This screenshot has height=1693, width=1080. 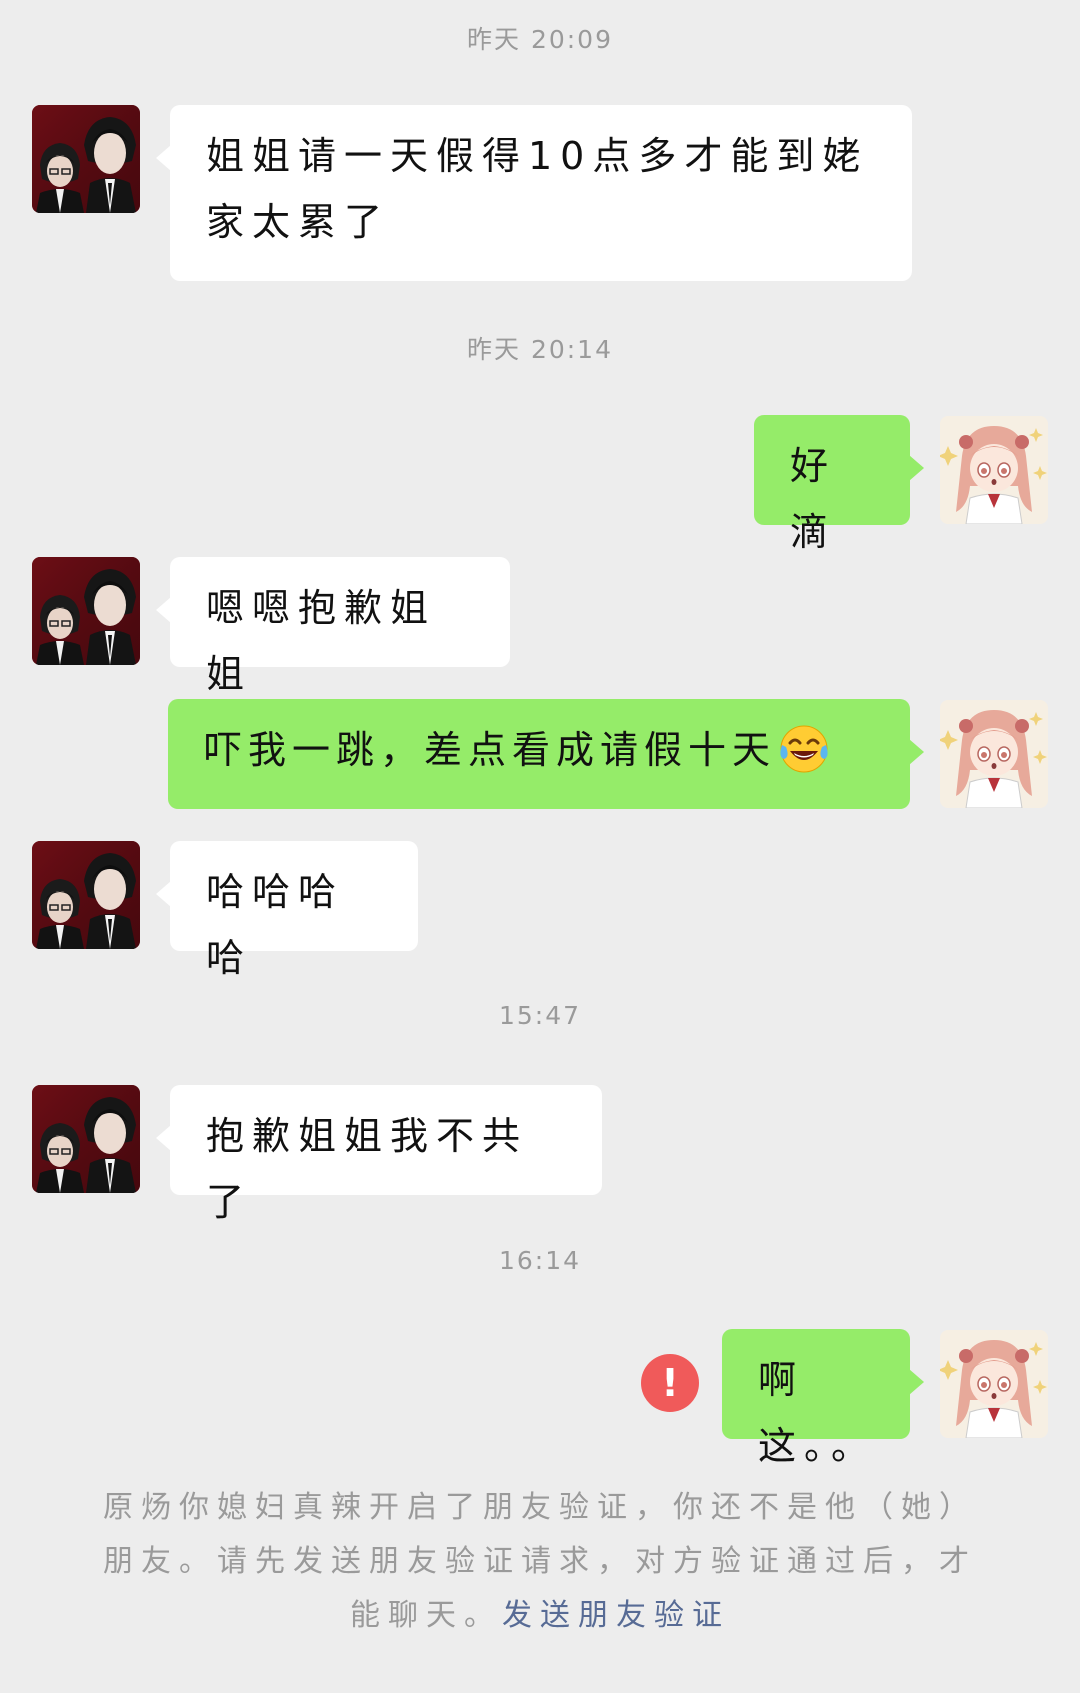 I want to click on message-bubble-incoming: 姐姐请一天假得10点多才能到姥家太累了, so click(x=534, y=193).